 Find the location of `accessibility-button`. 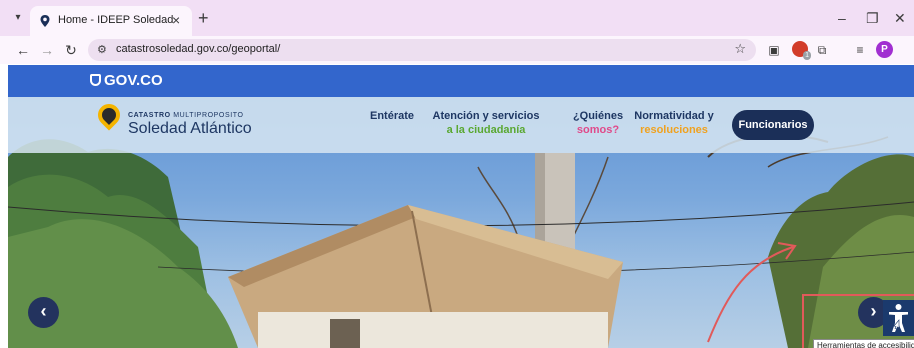

accessibility-button is located at coordinates (898, 318).